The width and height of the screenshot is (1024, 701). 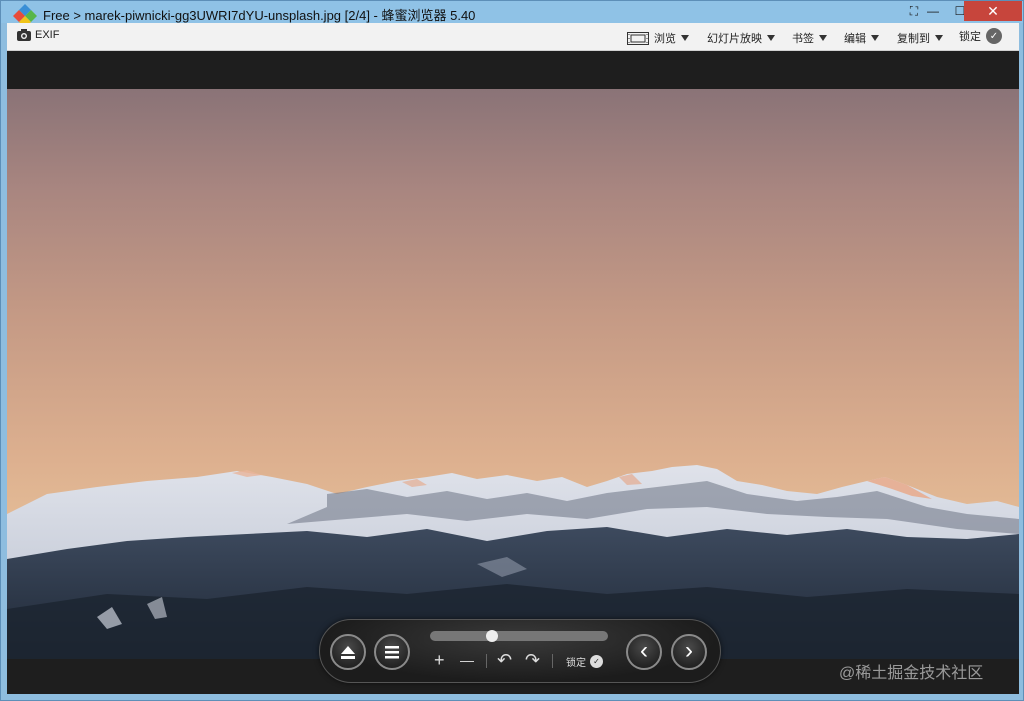 I want to click on close-button: ✕, so click(x=993, y=11).